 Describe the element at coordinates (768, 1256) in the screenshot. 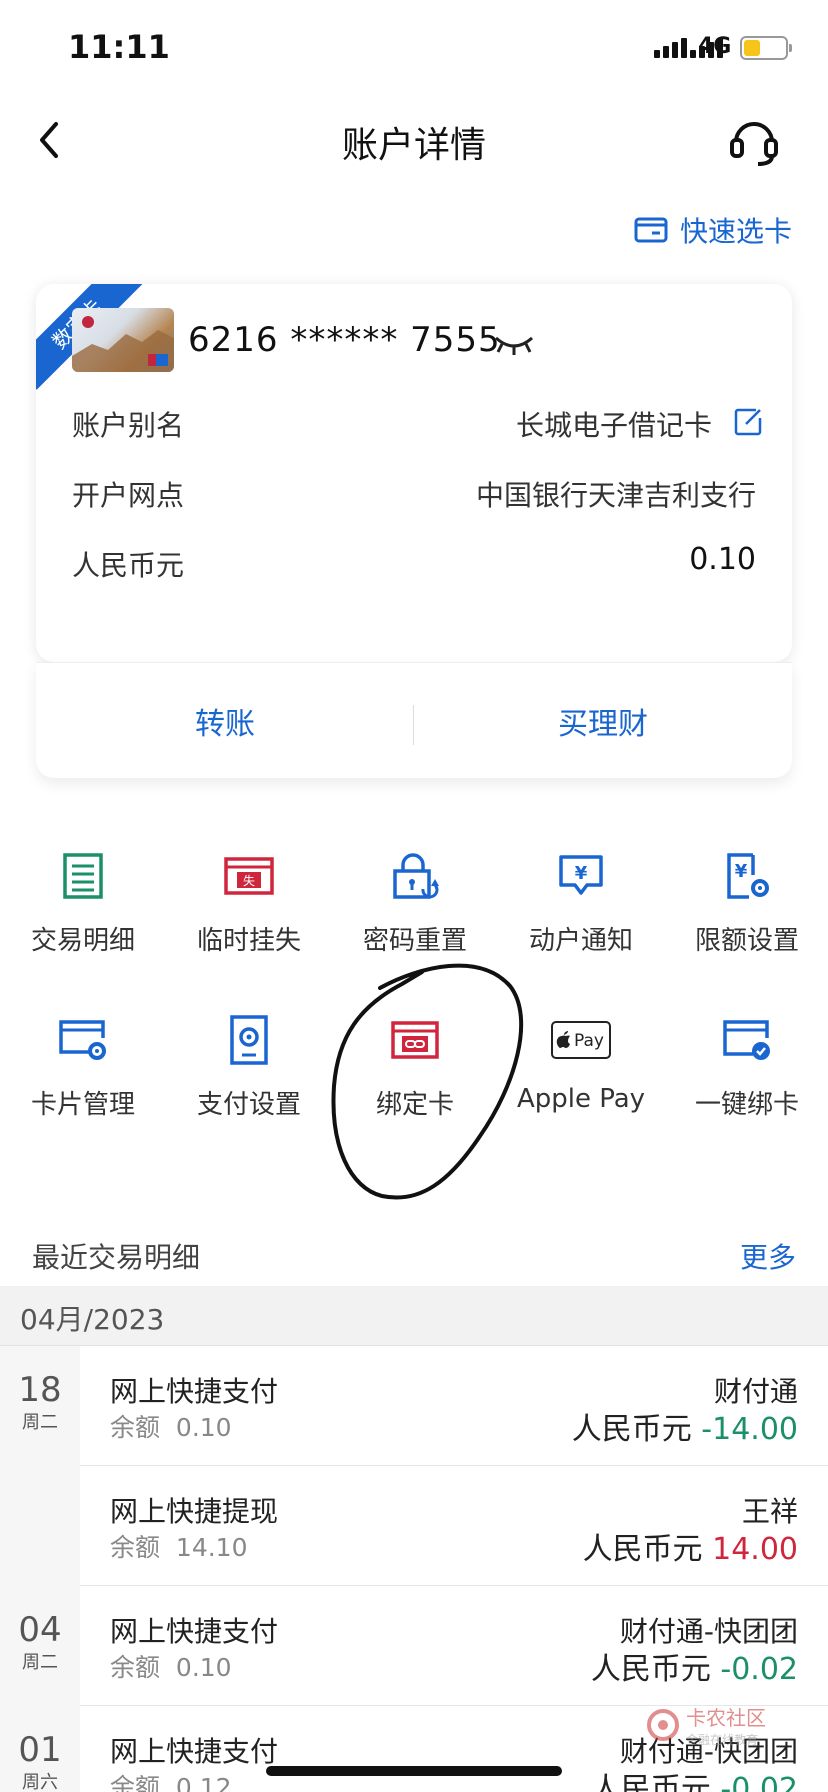

I see `more-link: 更多` at that location.